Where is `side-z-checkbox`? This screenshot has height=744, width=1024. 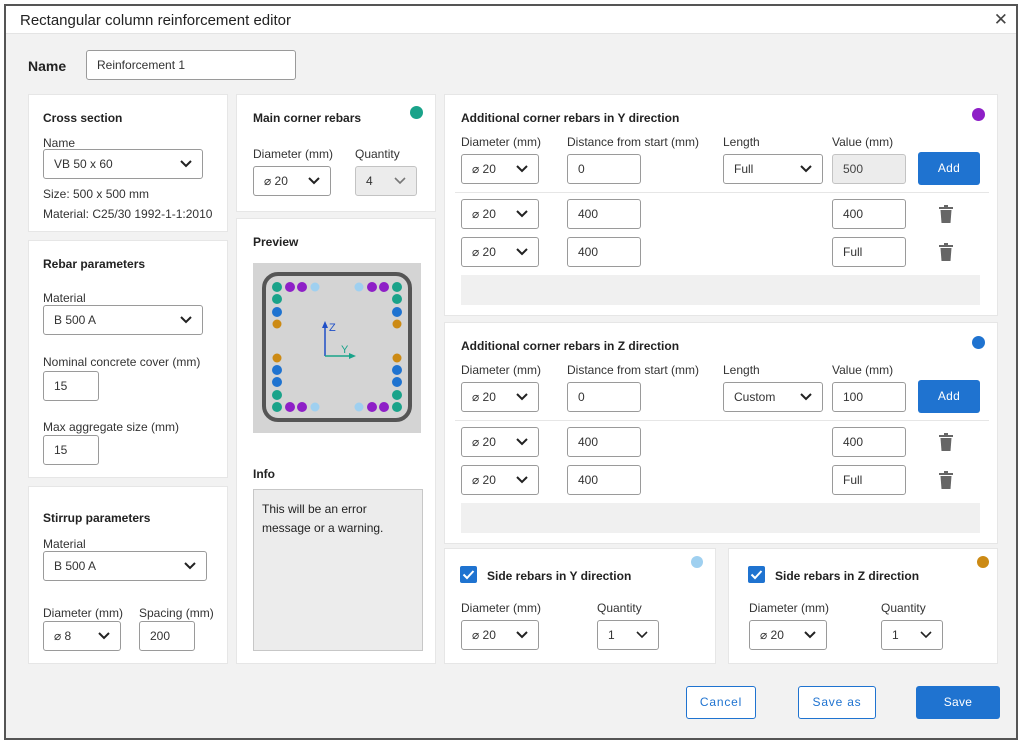 side-z-checkbox is located at coordinates (756, 574).